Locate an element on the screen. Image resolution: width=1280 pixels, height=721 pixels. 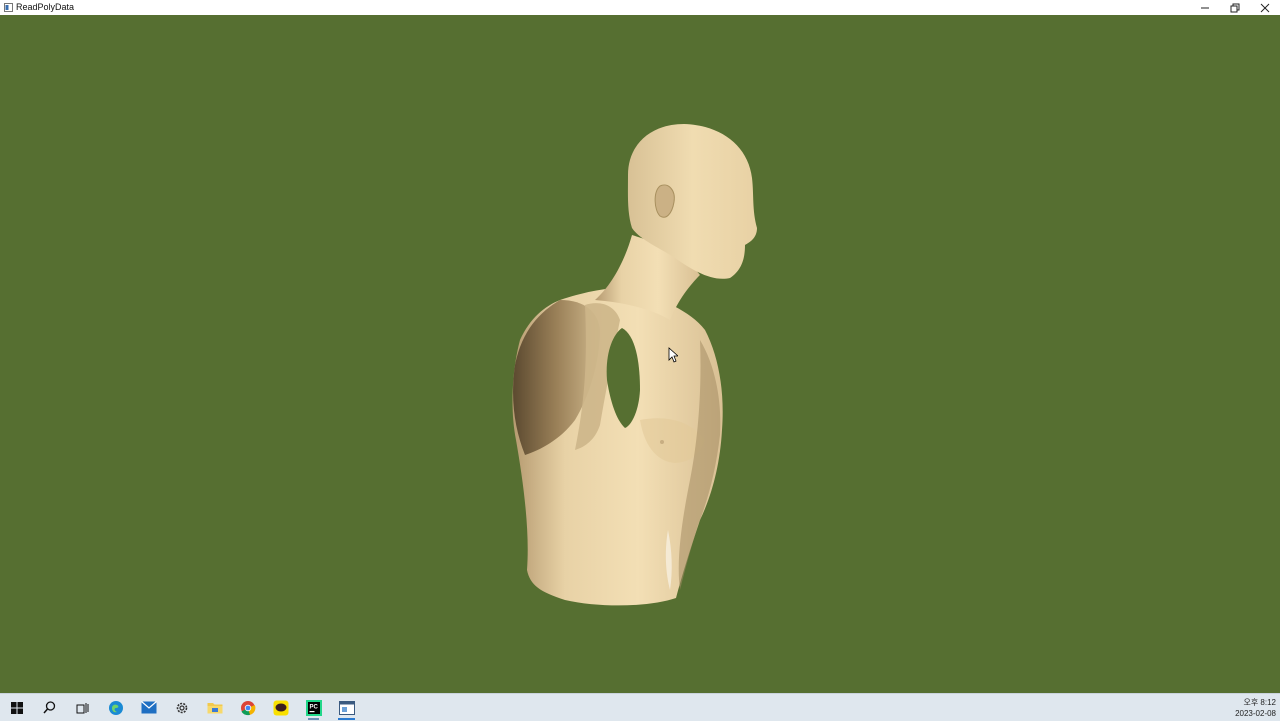
pycharm-icon: PC is located at coordinates (313, 707).